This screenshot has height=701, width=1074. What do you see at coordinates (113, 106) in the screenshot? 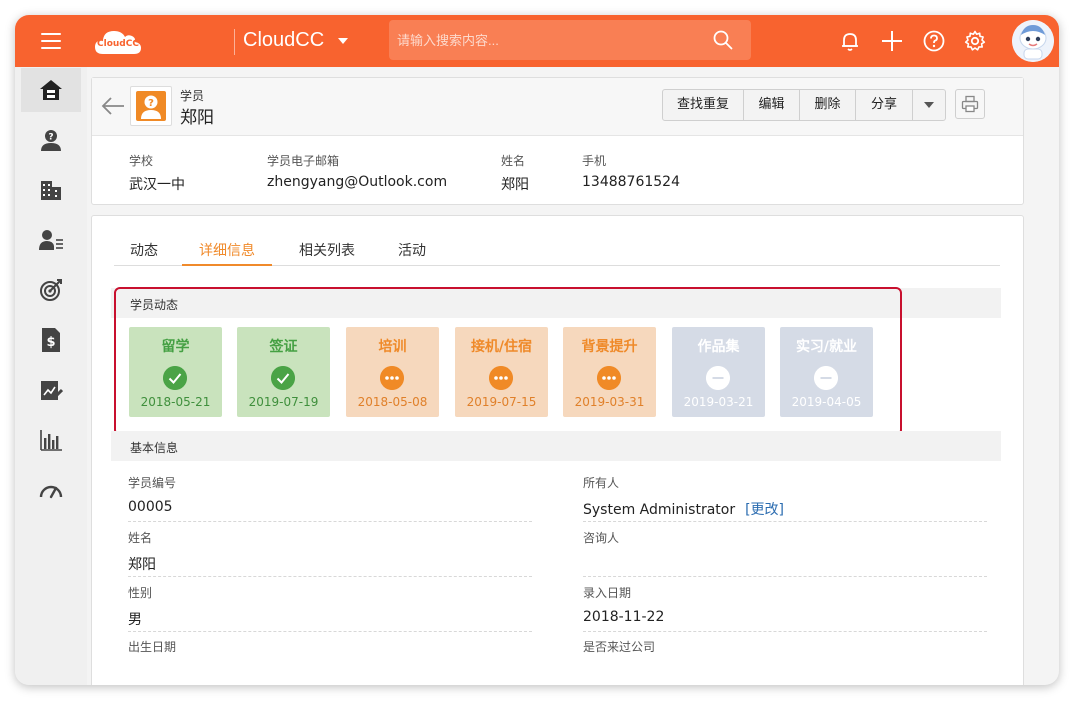
I see `back-arrow-icon` at bounding box center [113, 106].